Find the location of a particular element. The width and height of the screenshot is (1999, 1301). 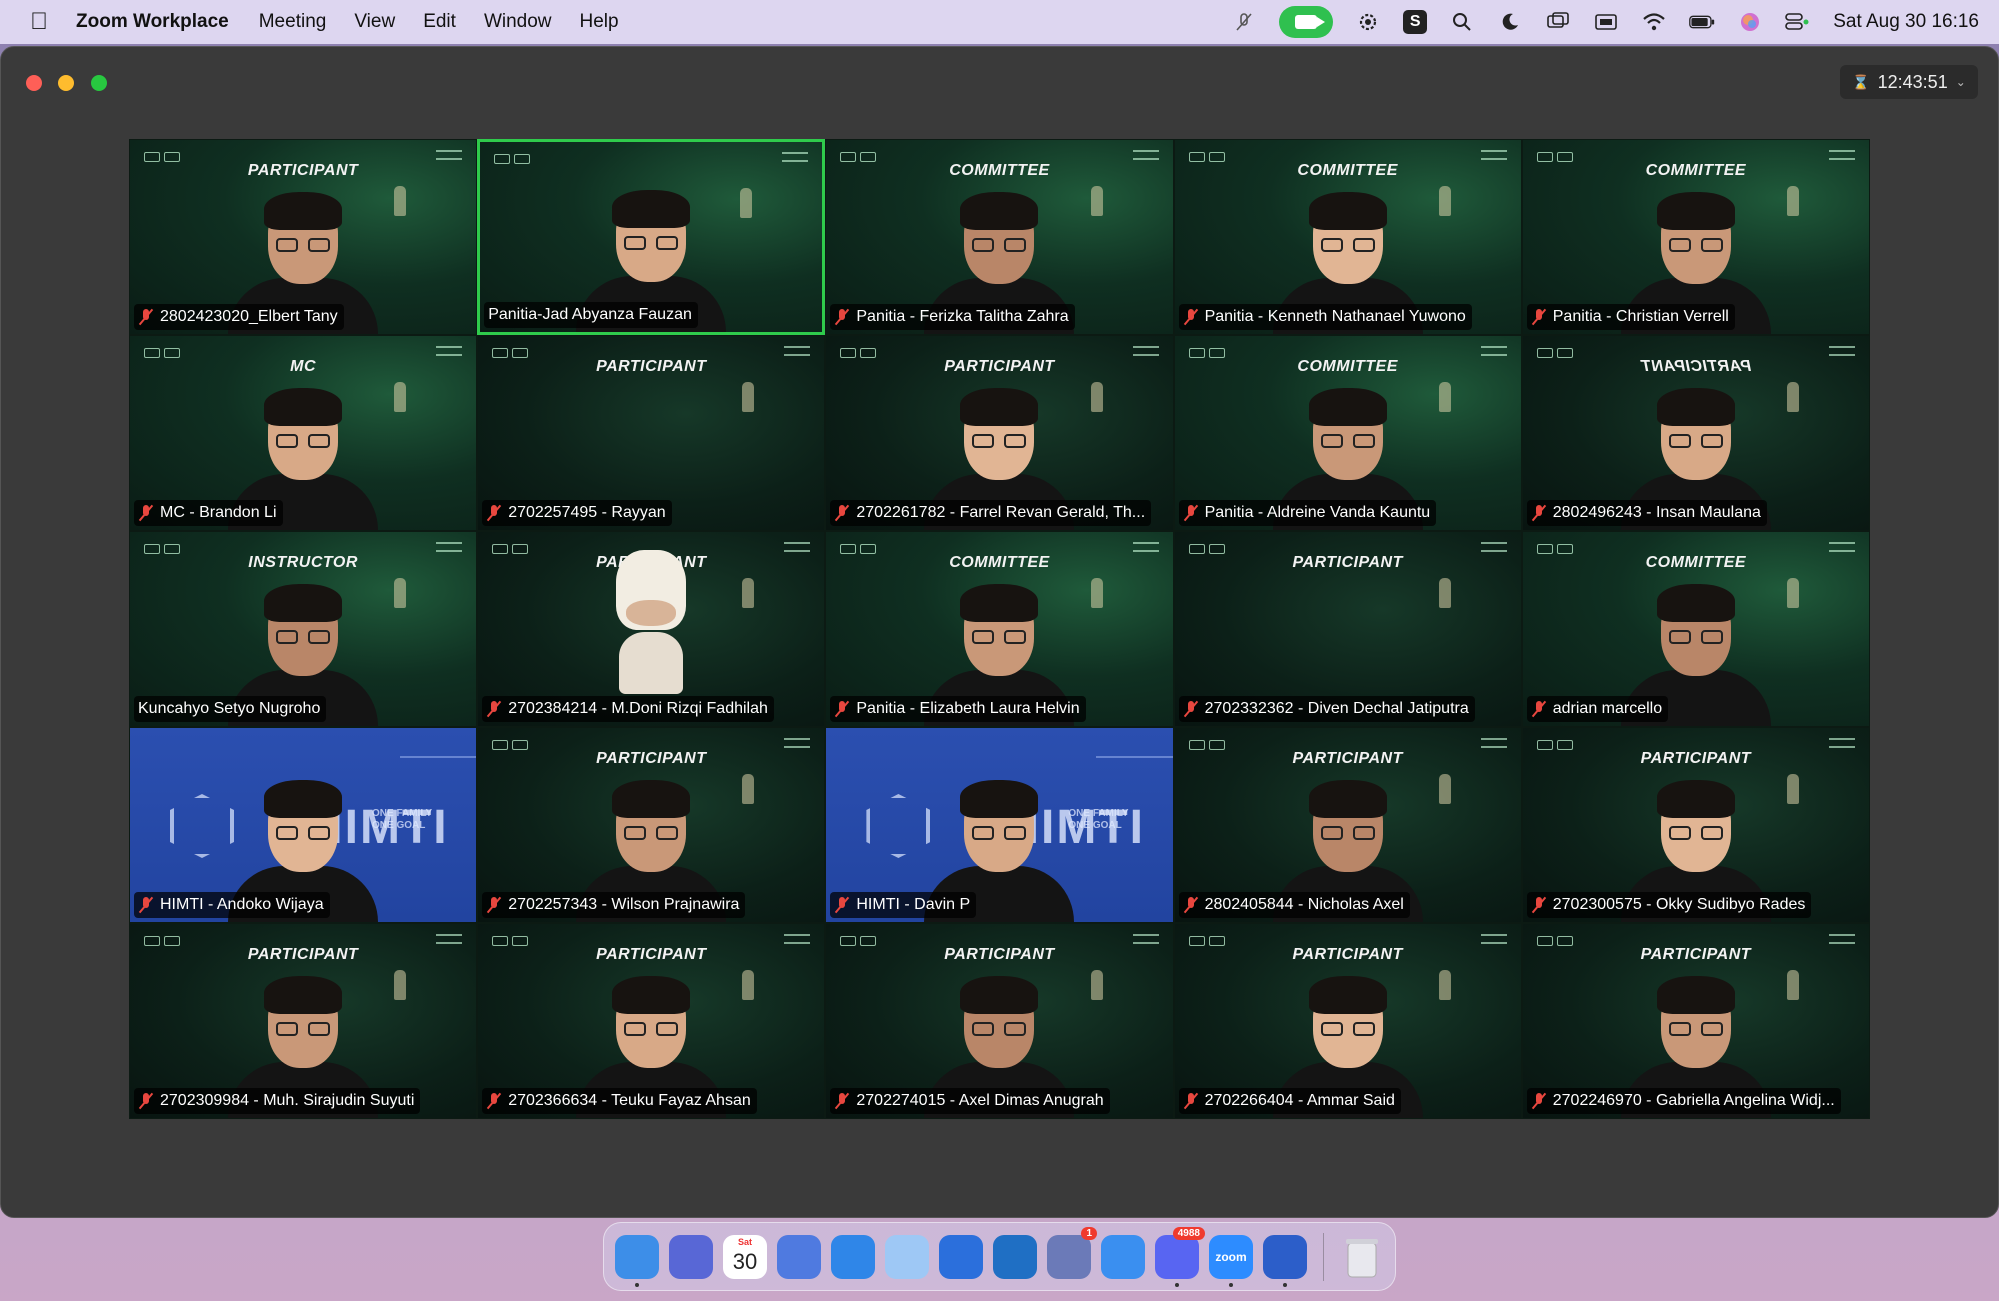

siri-icon is located at coordinates (1750, 22).